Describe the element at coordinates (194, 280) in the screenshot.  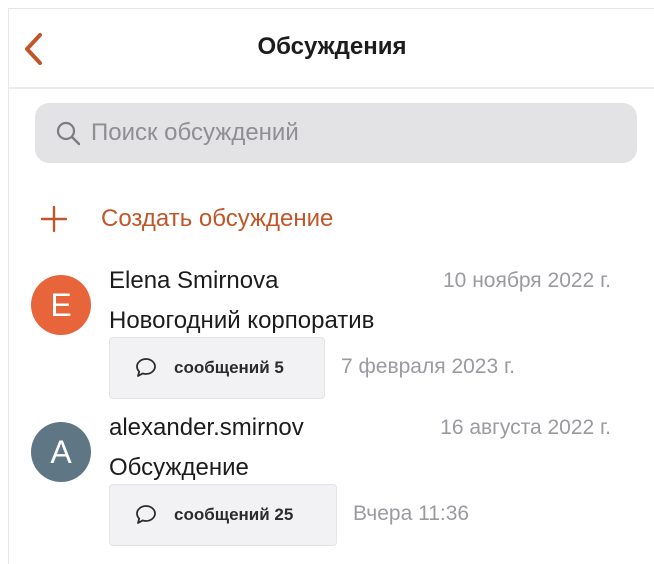
I see `author-name: Elena Smirnova` at that location.